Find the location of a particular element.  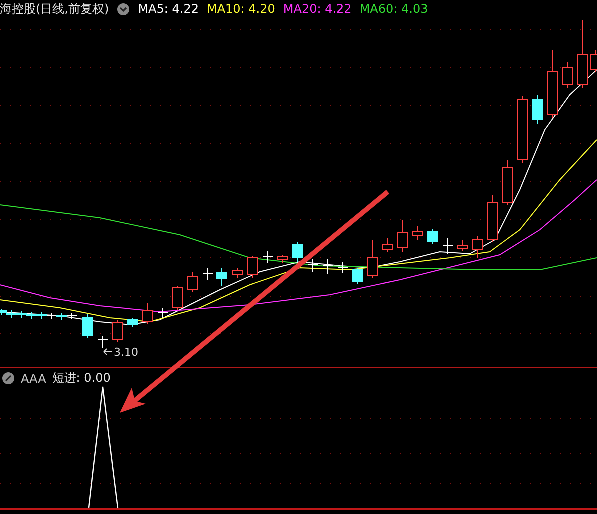

indicator-reading: 短进: 0.00 is located at coordinates (81, 378).